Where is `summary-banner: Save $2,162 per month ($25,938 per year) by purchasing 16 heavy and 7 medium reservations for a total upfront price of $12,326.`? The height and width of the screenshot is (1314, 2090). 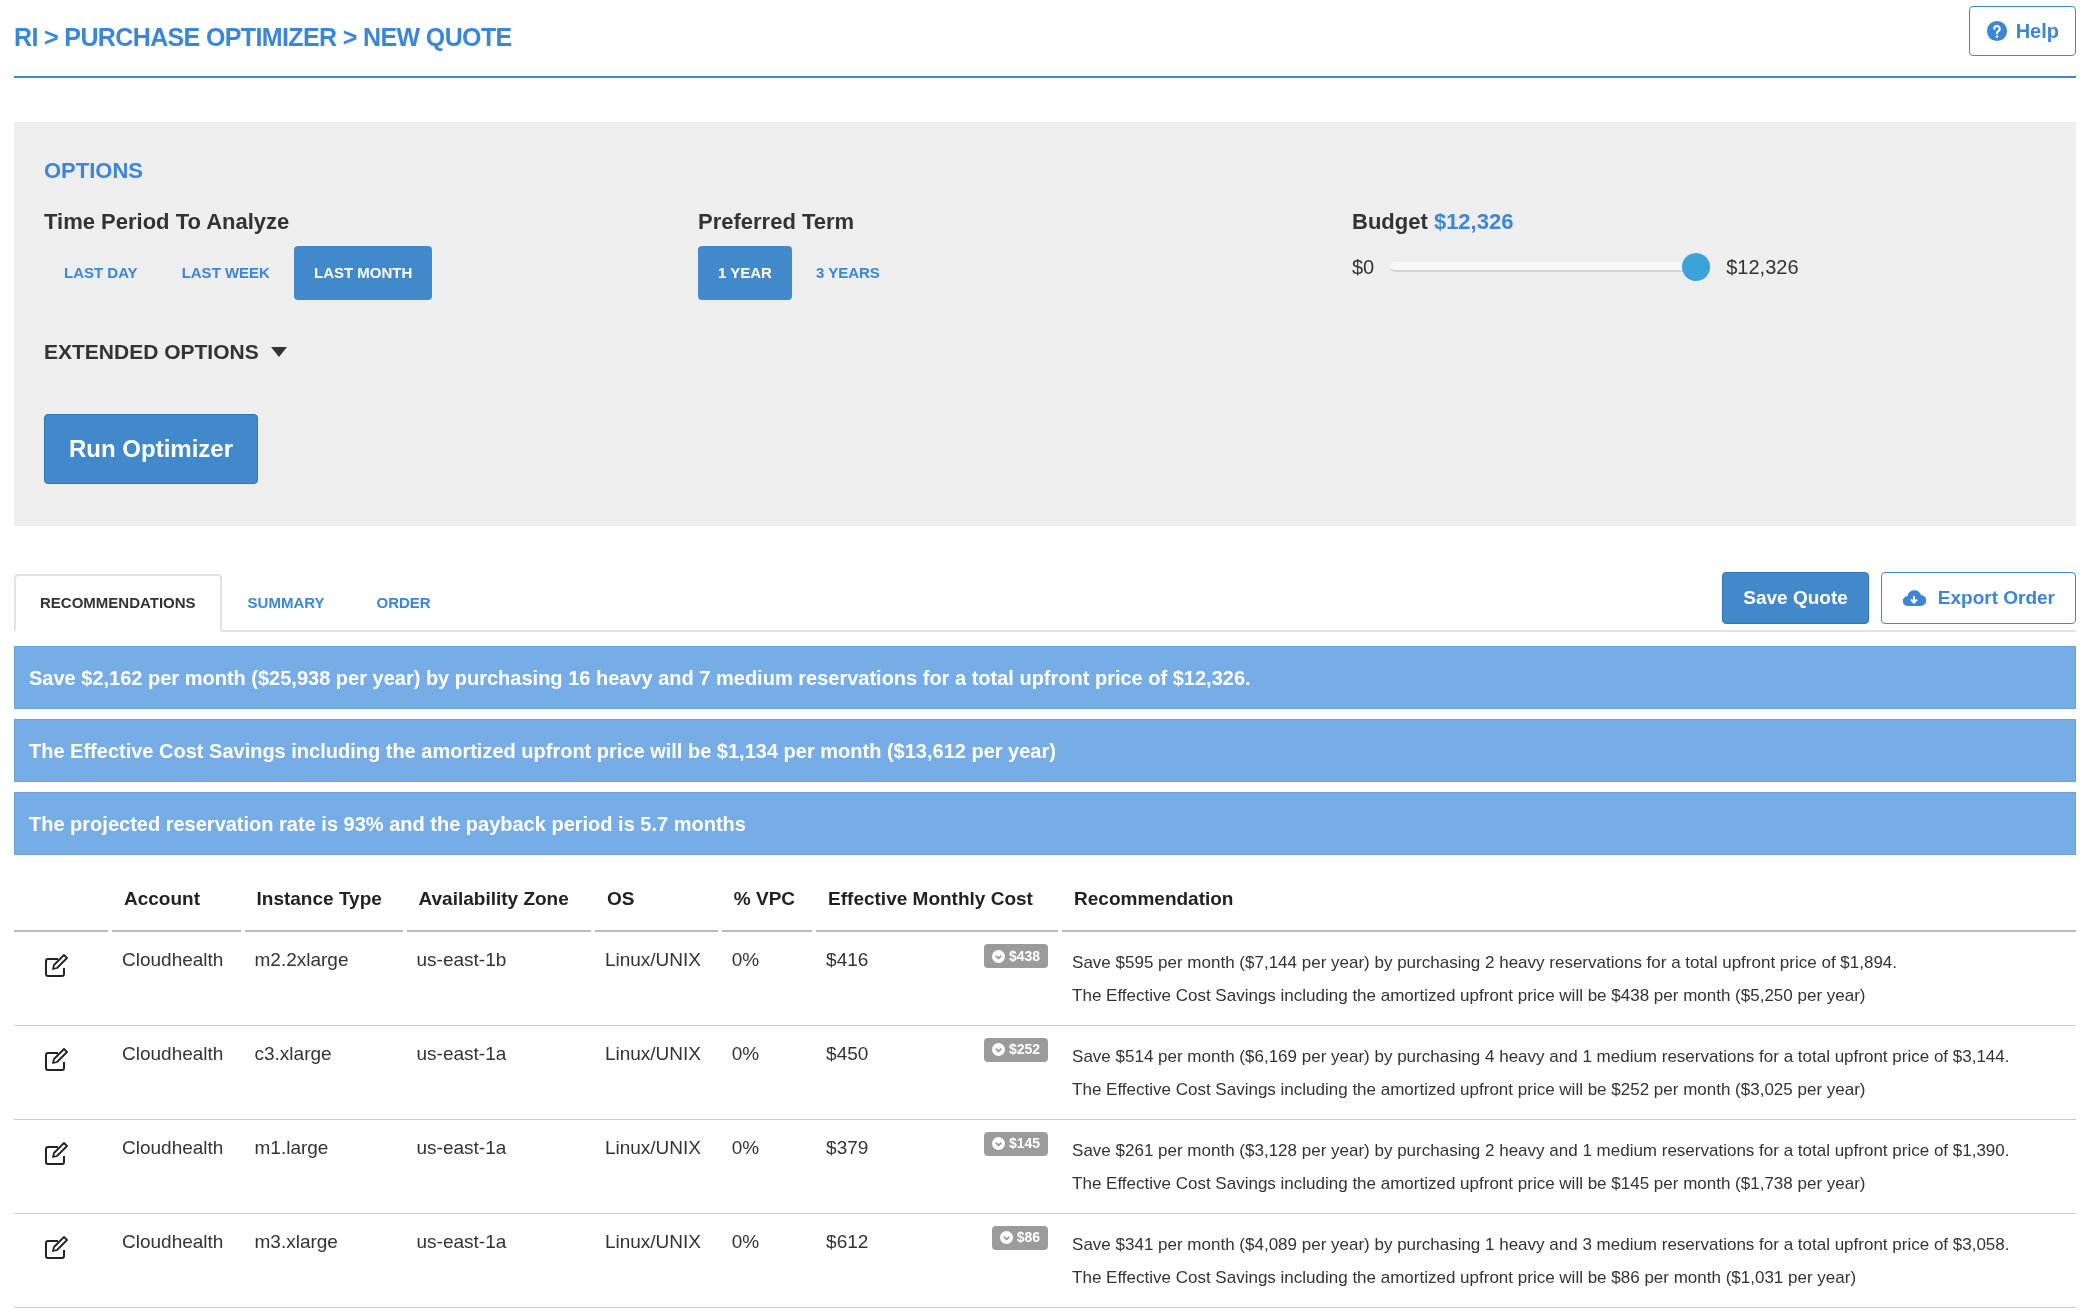 summary-banner: Save $2,162 per month ($25,938 per year) by purchasing 16 heavy and 7 medium reservations for a total upfront price of $12,326. is located at coordinates (1045, 677).